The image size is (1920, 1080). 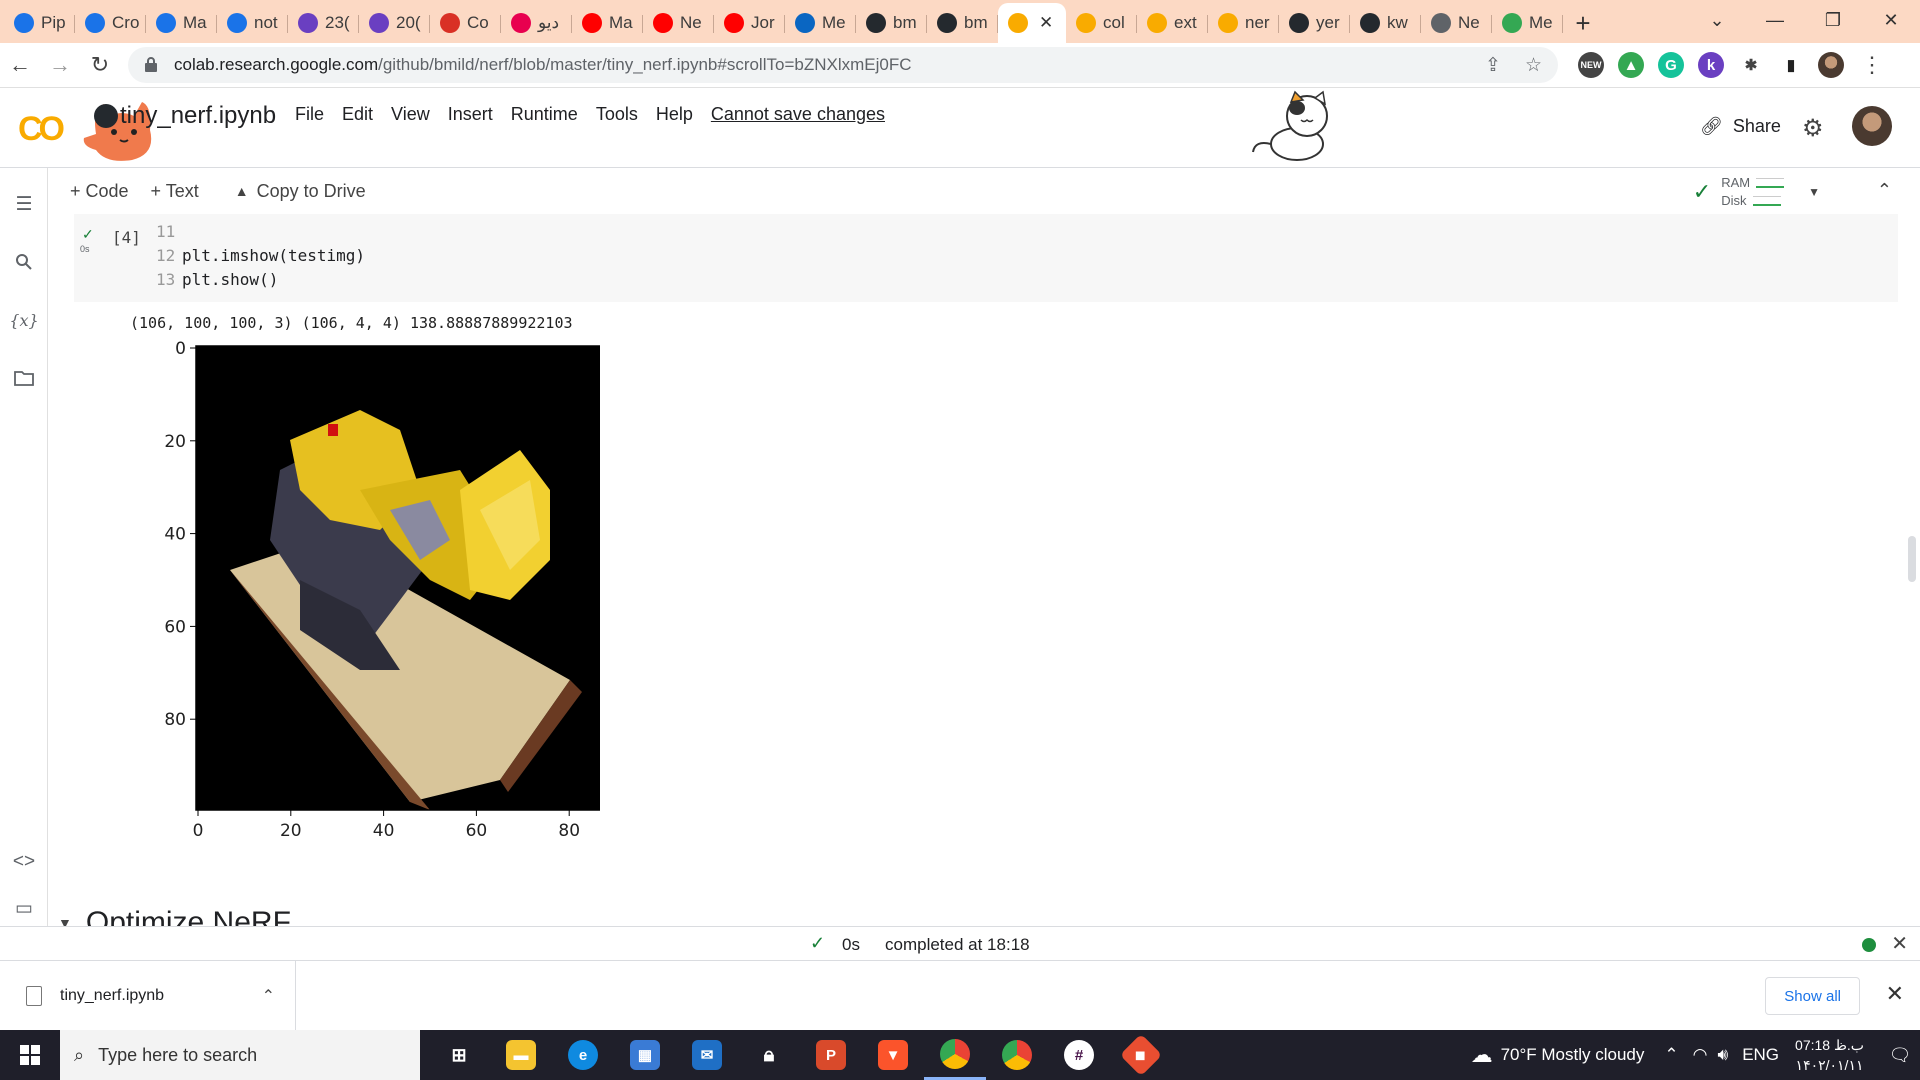 I want to click on browser-tab: col, so click(x=1101, y=23).